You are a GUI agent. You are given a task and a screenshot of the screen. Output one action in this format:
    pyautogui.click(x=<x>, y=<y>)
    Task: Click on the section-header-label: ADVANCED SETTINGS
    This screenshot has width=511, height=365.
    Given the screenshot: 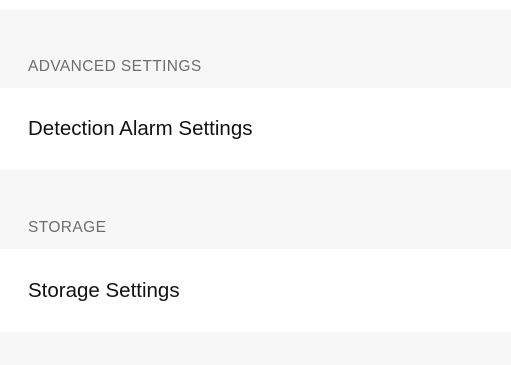 What is the action you would take?
    pyautogui.click(x=115, y=66)
    